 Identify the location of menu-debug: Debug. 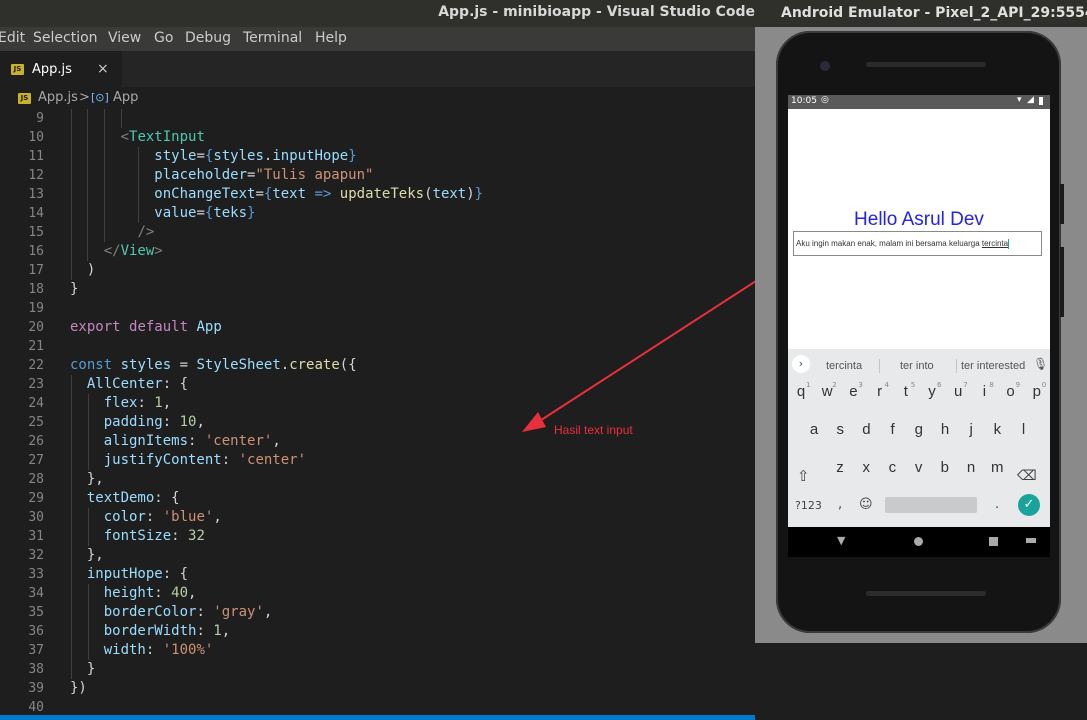
(208, 38).